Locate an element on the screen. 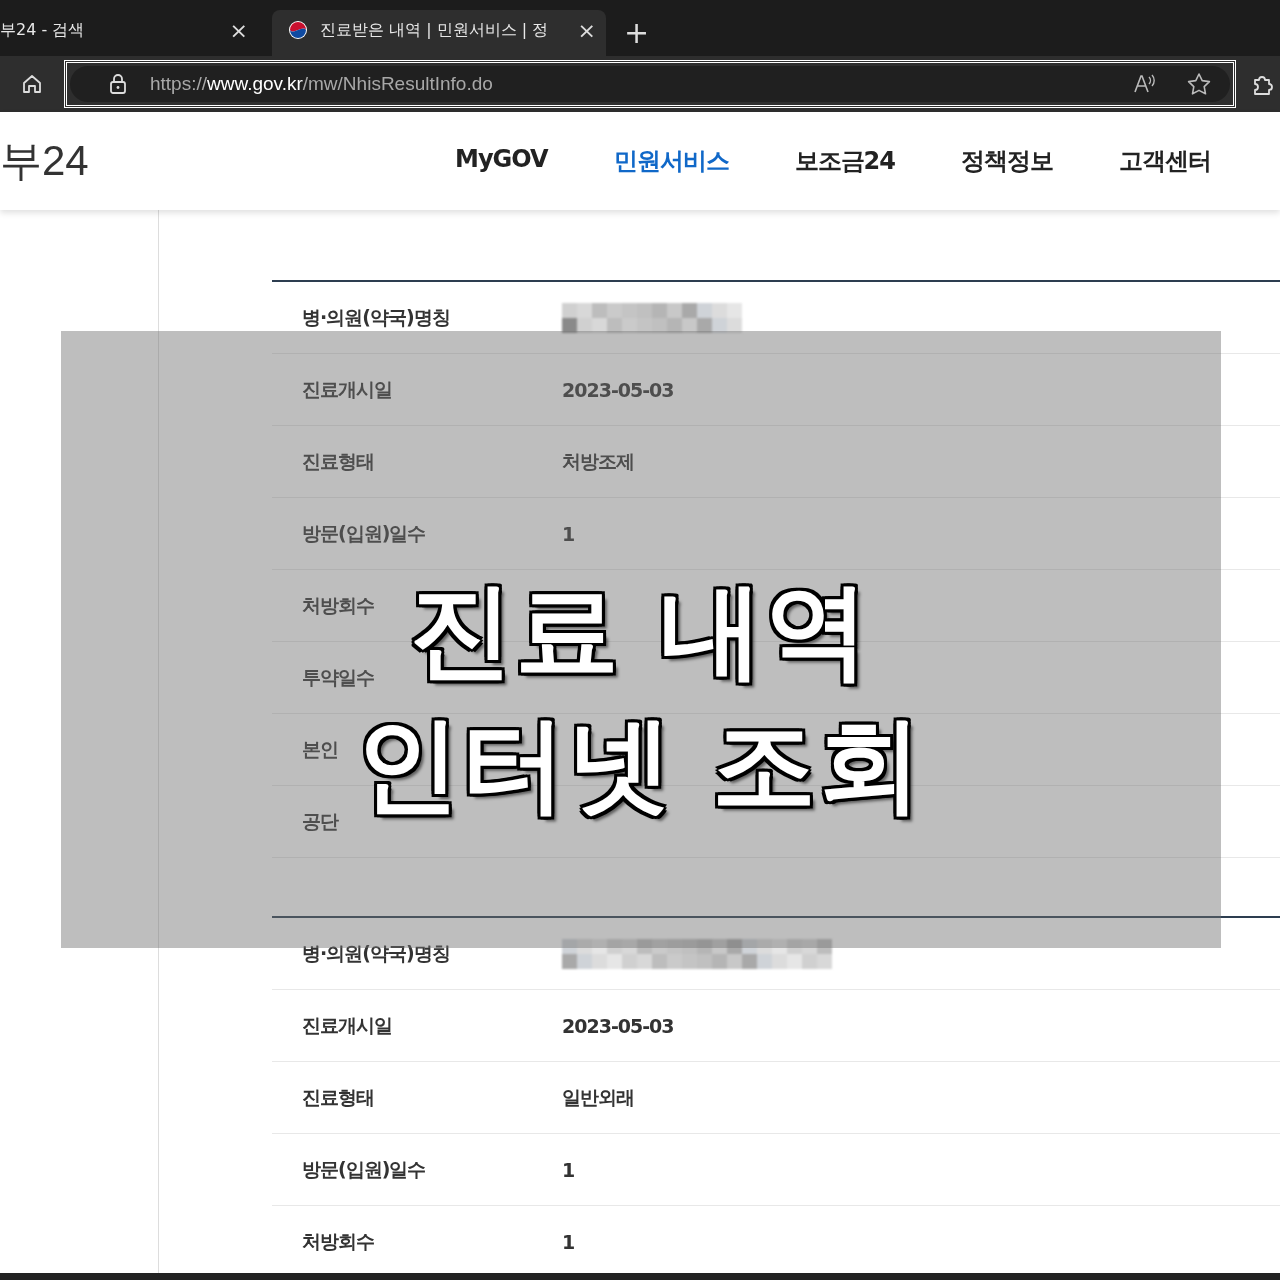  new-tab-button: + is located at coordinates (637, 33).